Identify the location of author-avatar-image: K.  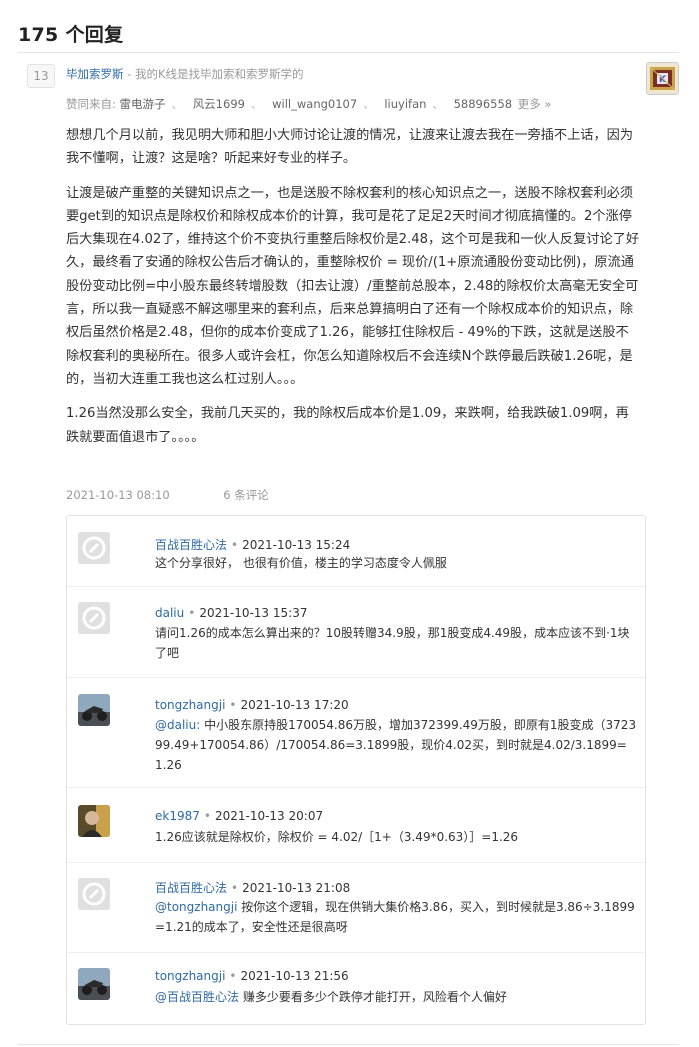
(662, 78).